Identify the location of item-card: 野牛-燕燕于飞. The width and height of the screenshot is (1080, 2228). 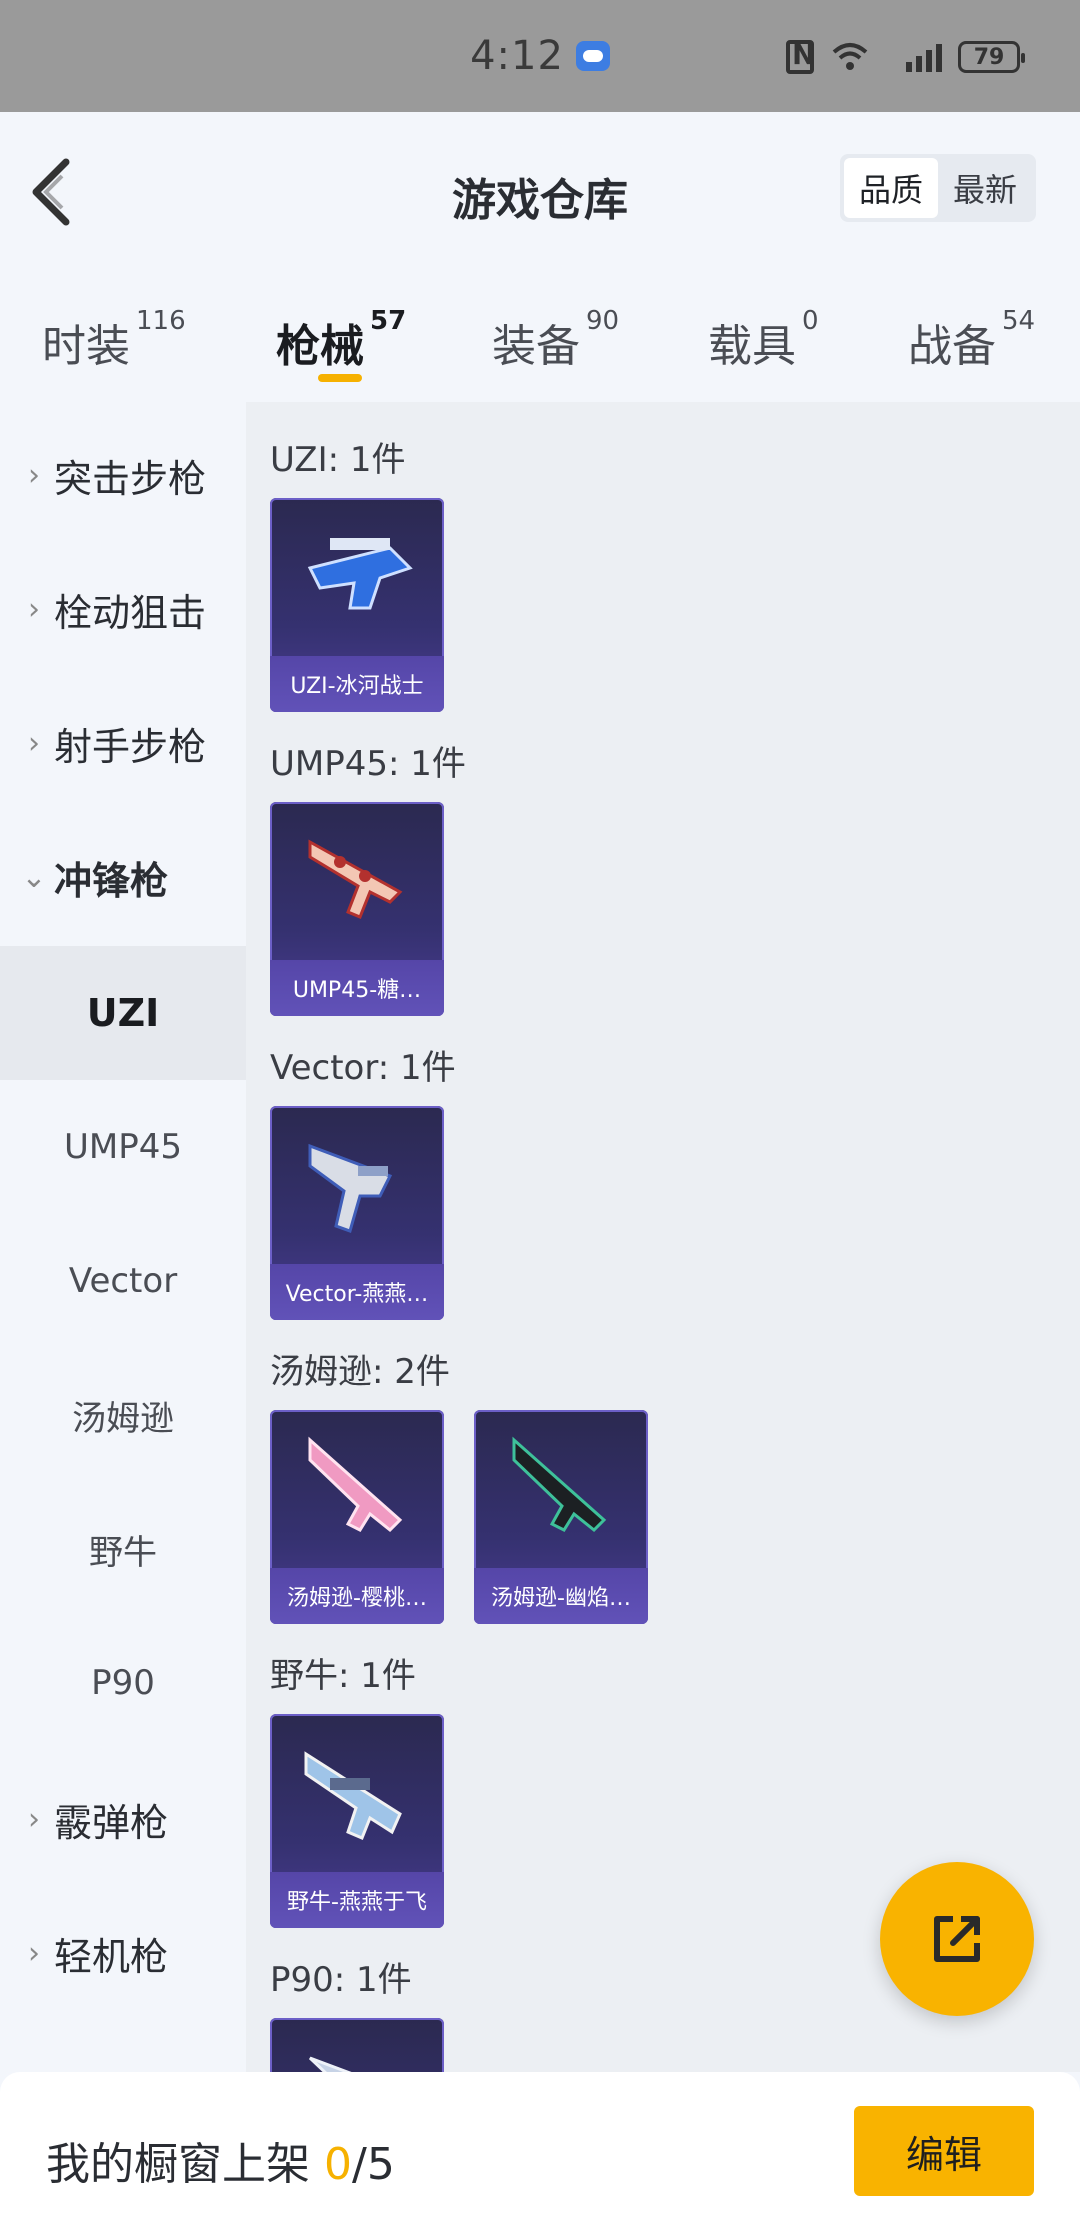
(357, 1821).